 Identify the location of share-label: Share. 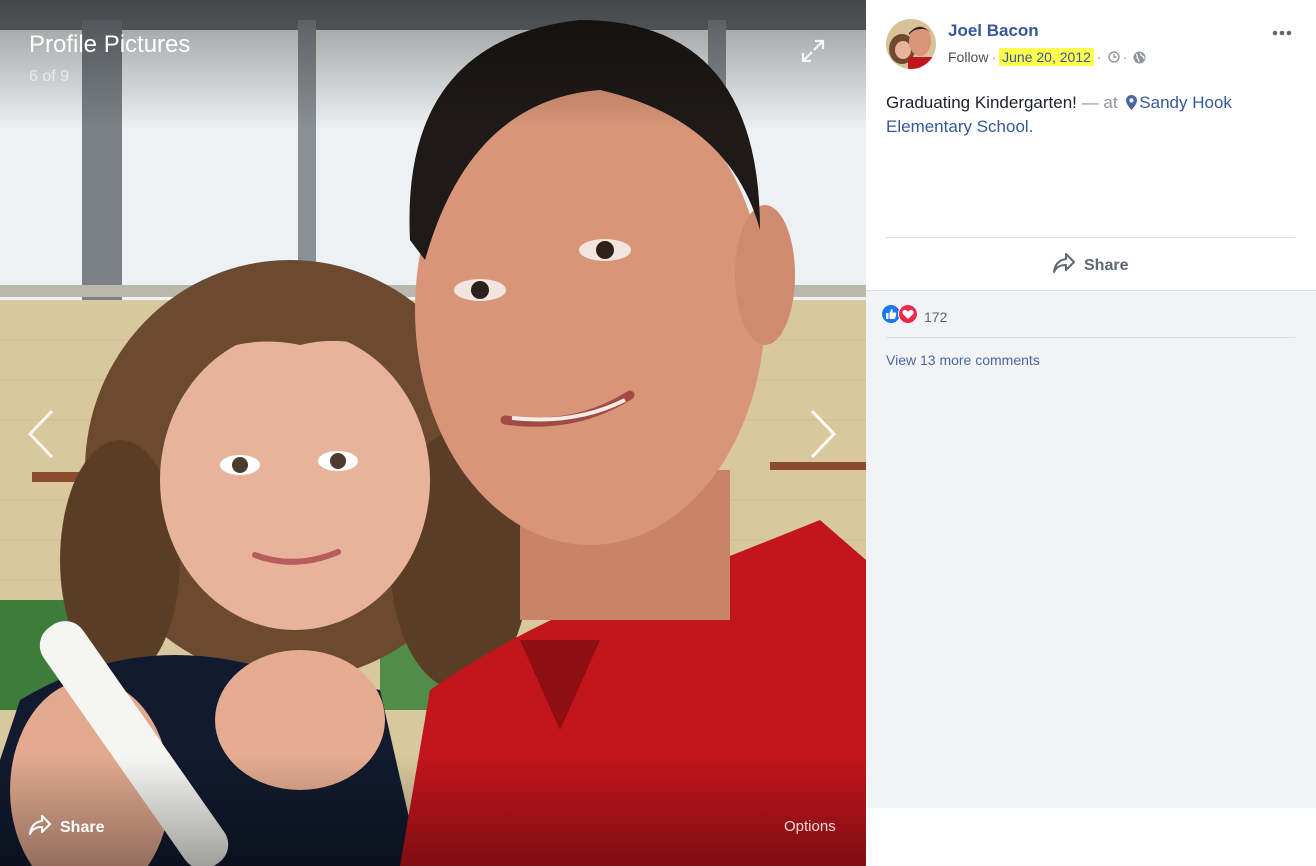
(1106, 265).